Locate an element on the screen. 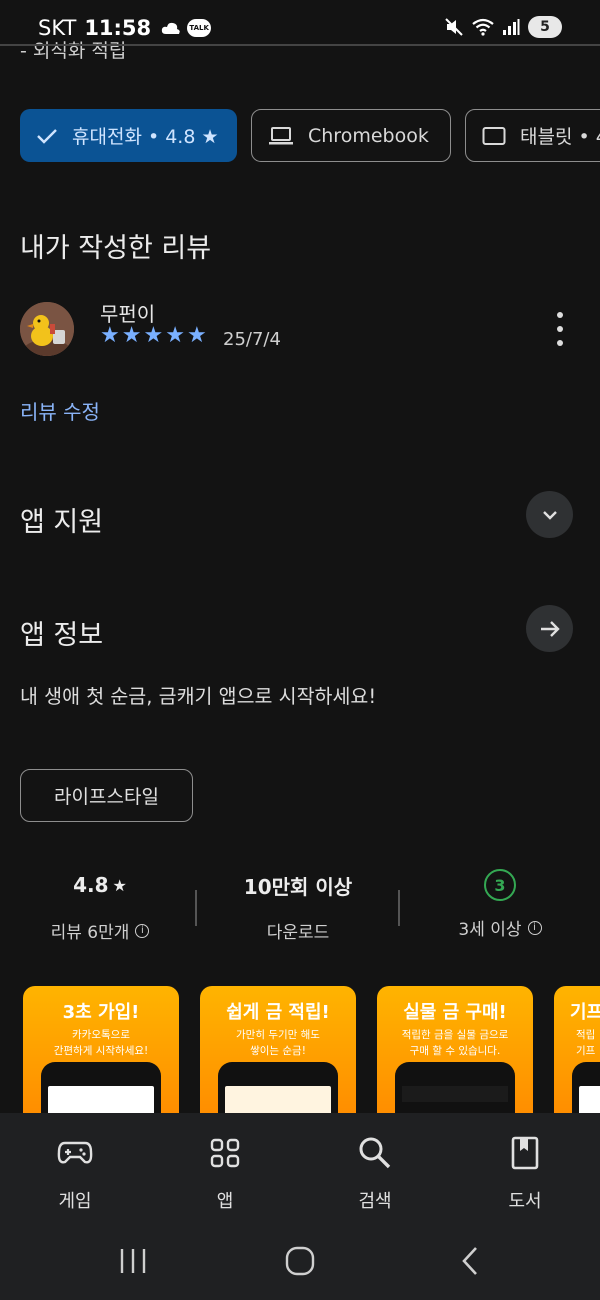 Image resolution: width=600 pixels, height=1300 pixels. home-icon is located at coordinates (300, 1261).